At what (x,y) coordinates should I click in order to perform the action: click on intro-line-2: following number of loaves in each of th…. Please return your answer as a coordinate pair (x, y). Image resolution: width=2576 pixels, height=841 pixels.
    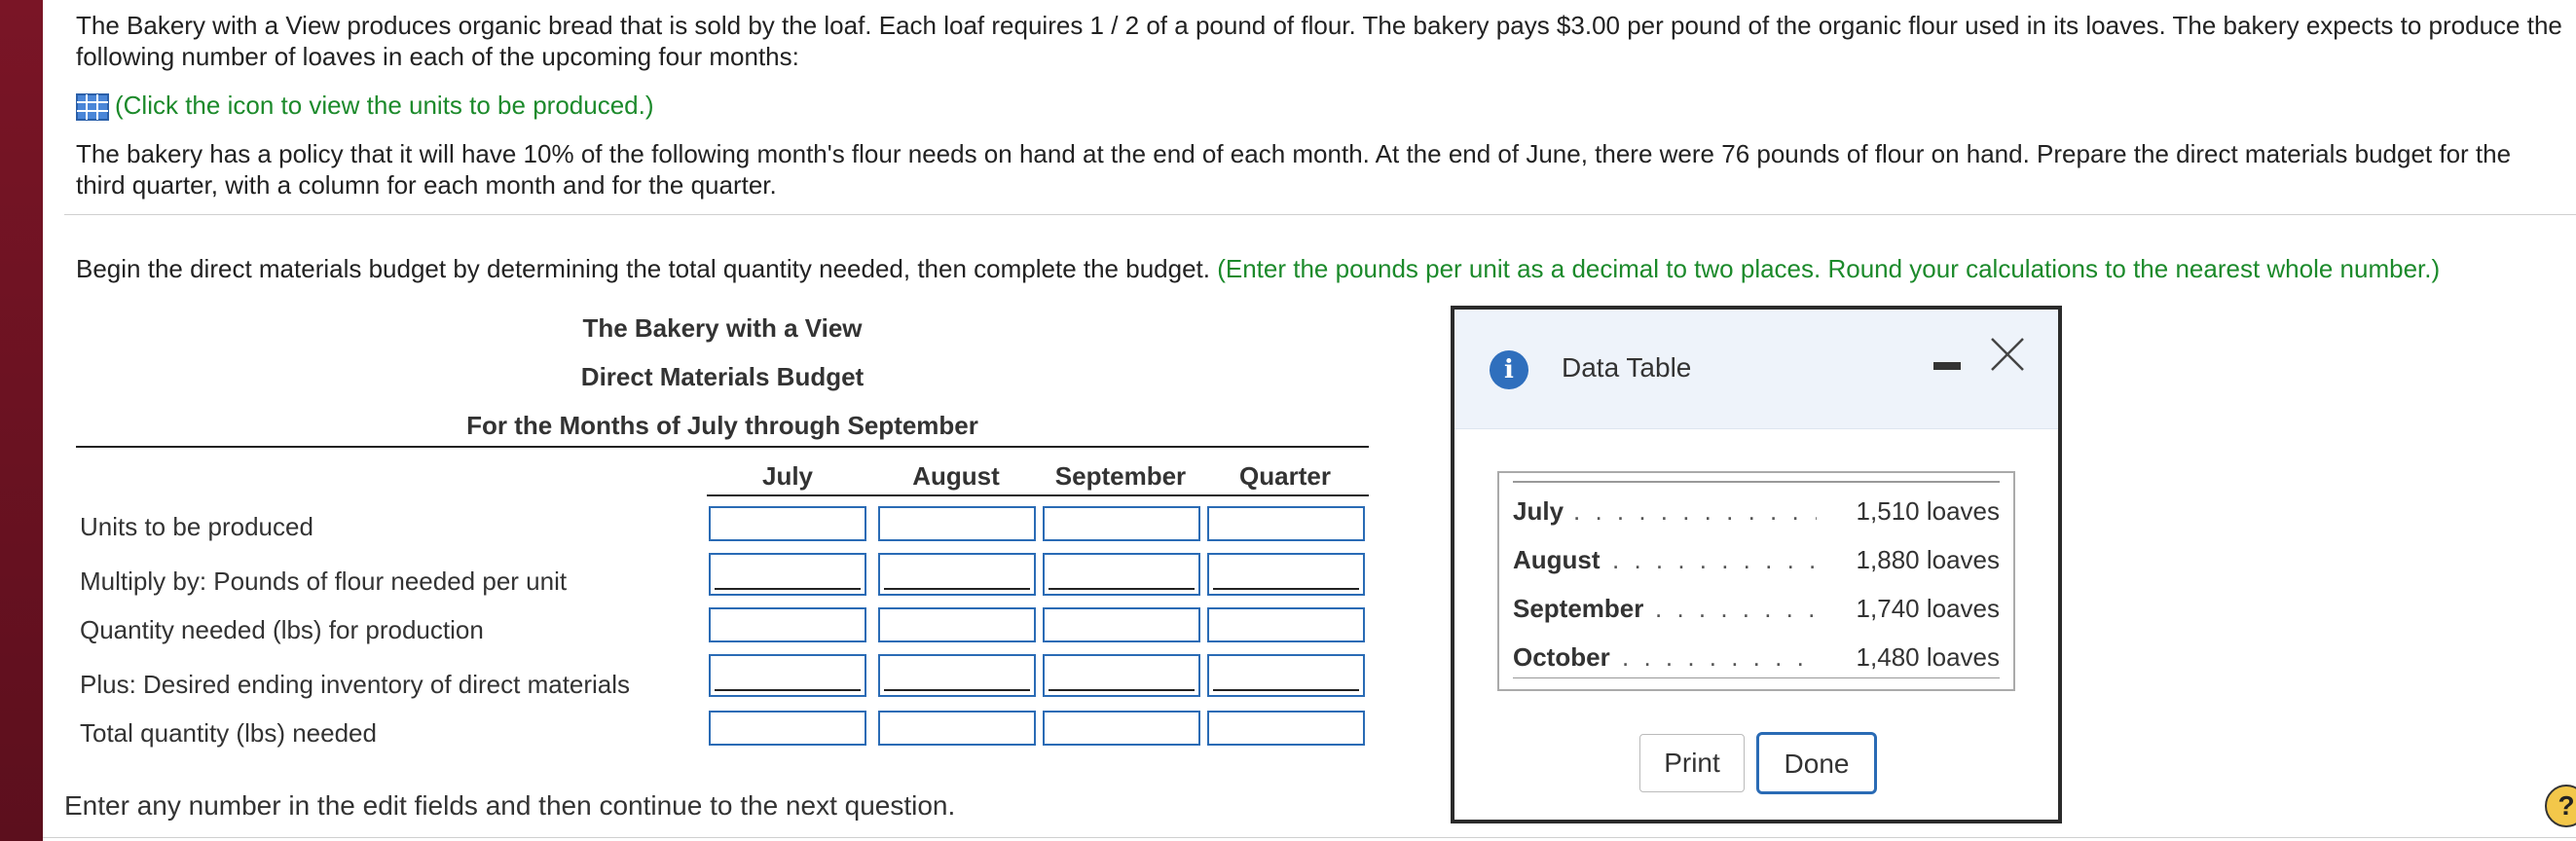
    Looking at the image, I should click on (437, 57).